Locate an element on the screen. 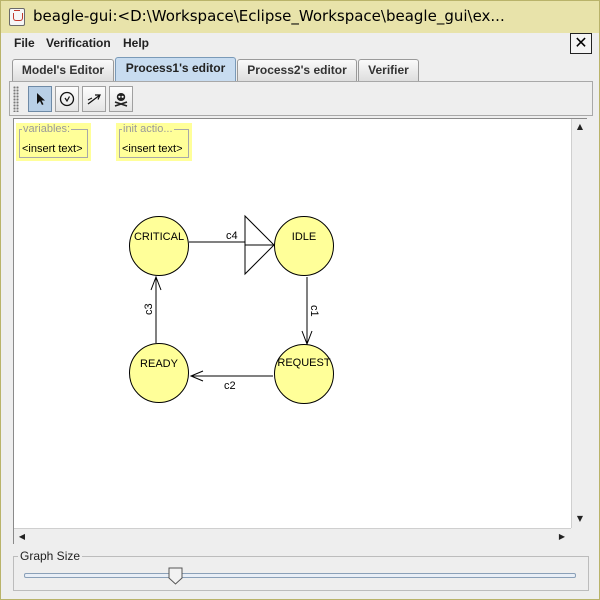 The image size is (600, 600). horizontal-scrollbar: ◀ ▶ is located at coordinates (292, 536).